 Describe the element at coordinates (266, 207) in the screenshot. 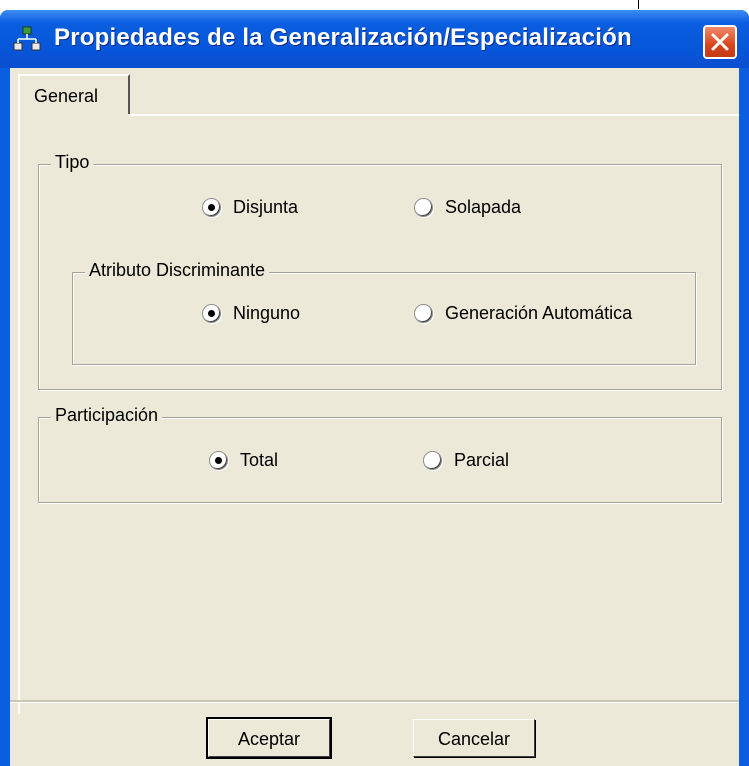

I see `disjunta-label: Disjunta` at that location.